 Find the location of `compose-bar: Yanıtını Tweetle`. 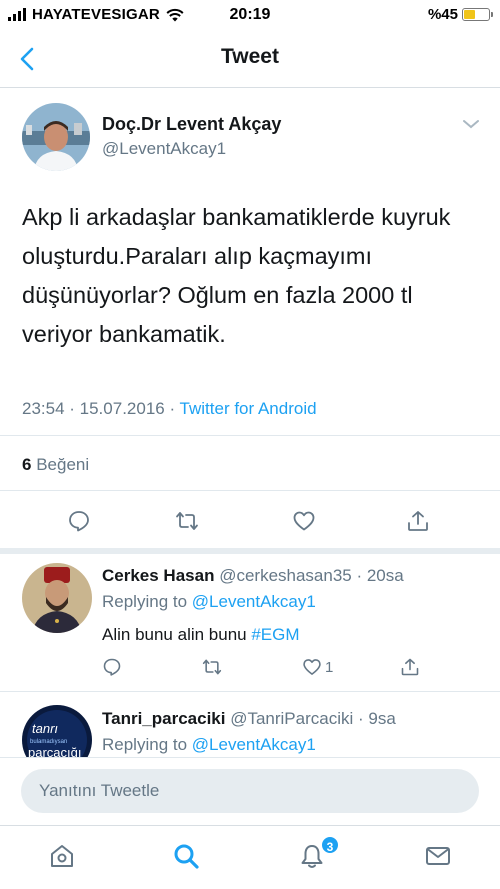

compose-bar: Yanıtını Tweetle is located at coordinates (250, 791).